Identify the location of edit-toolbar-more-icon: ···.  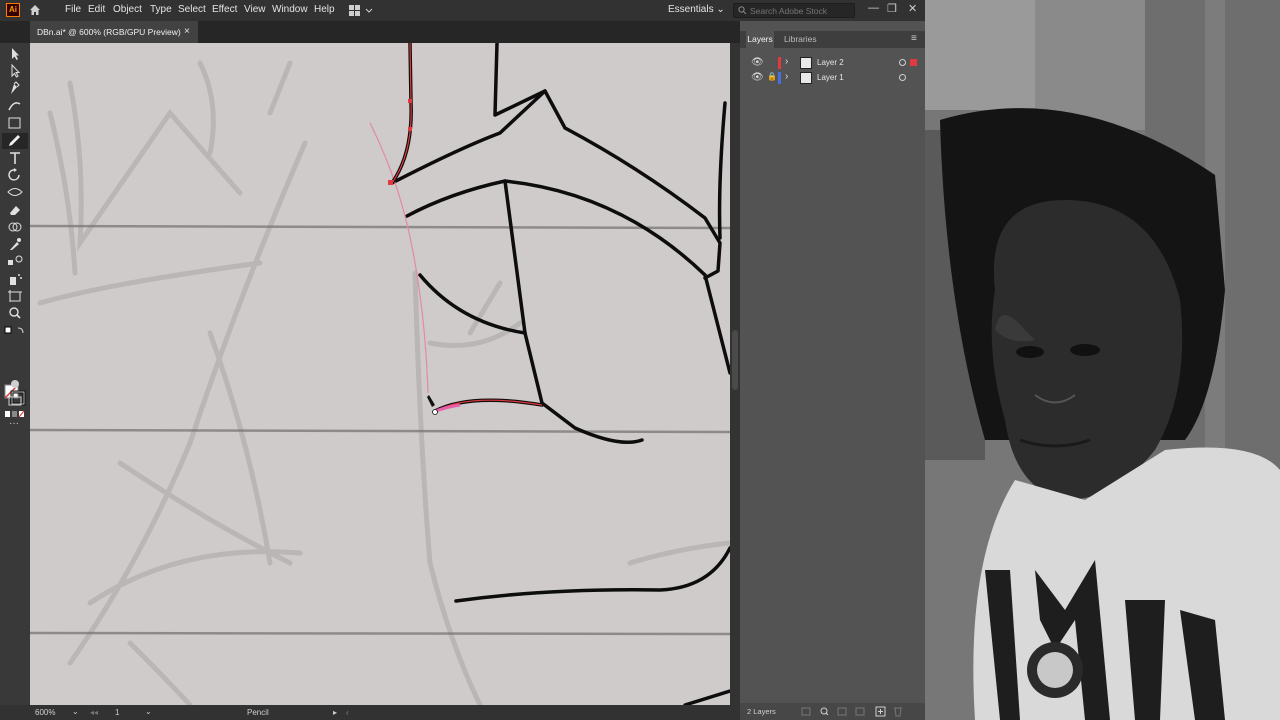
(14, 423).